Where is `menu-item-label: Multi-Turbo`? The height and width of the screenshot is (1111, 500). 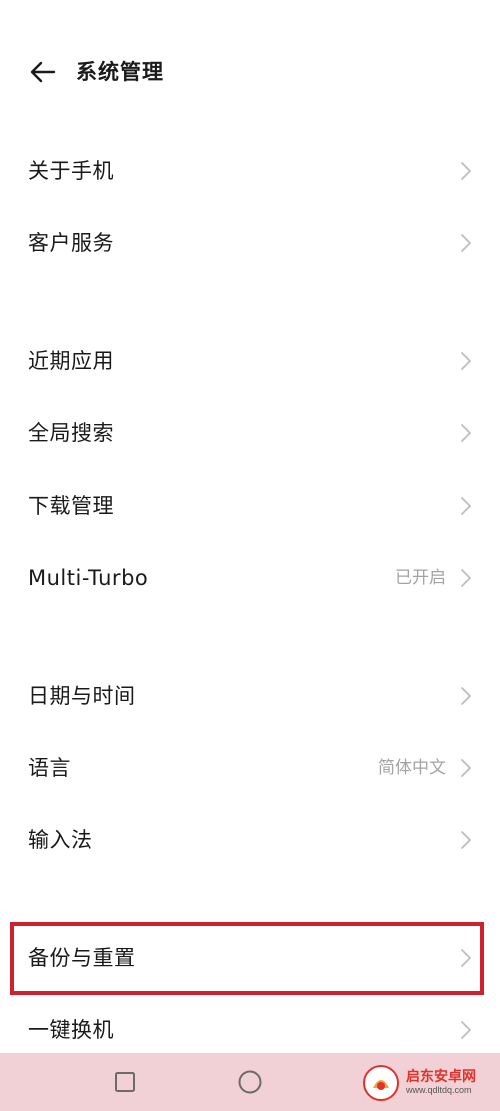 menu-item-label: Multi-Turbo is located at coordinates (88, 578).